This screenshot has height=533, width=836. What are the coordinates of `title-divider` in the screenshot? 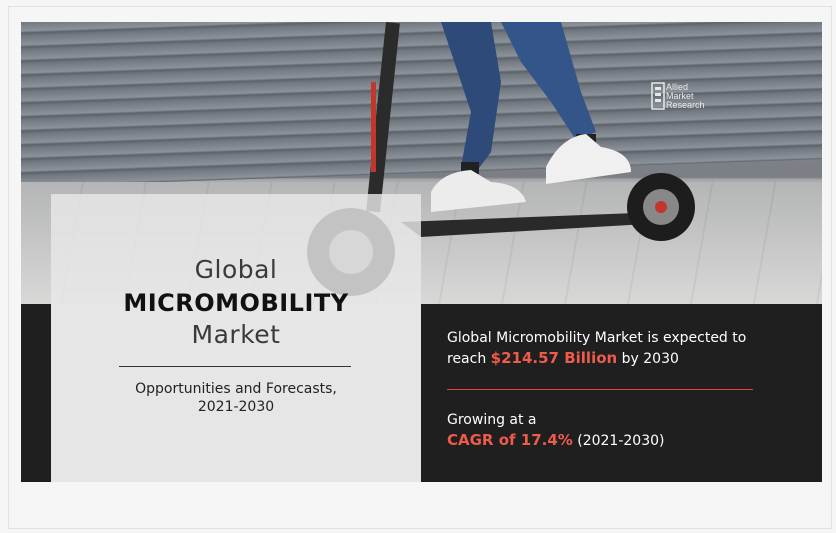 It's located at (235, 366).